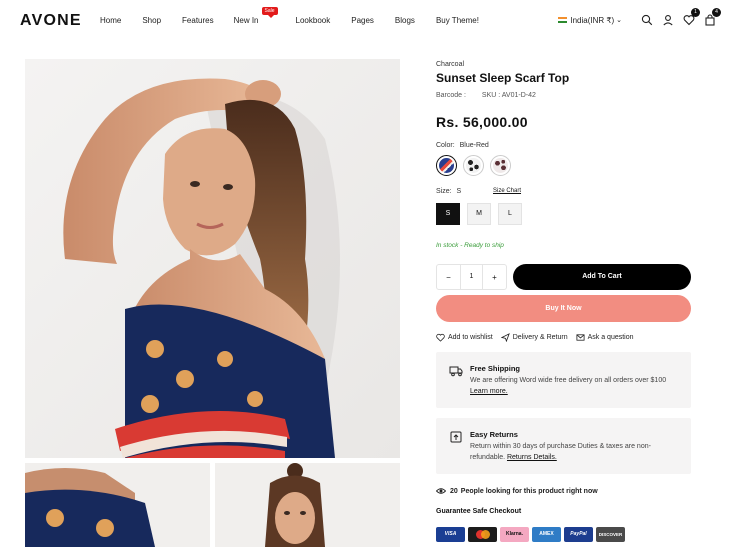 This screenshot has height=547, width=734. I want to click on swatch-blue-red-pattern, so click(446, 165).